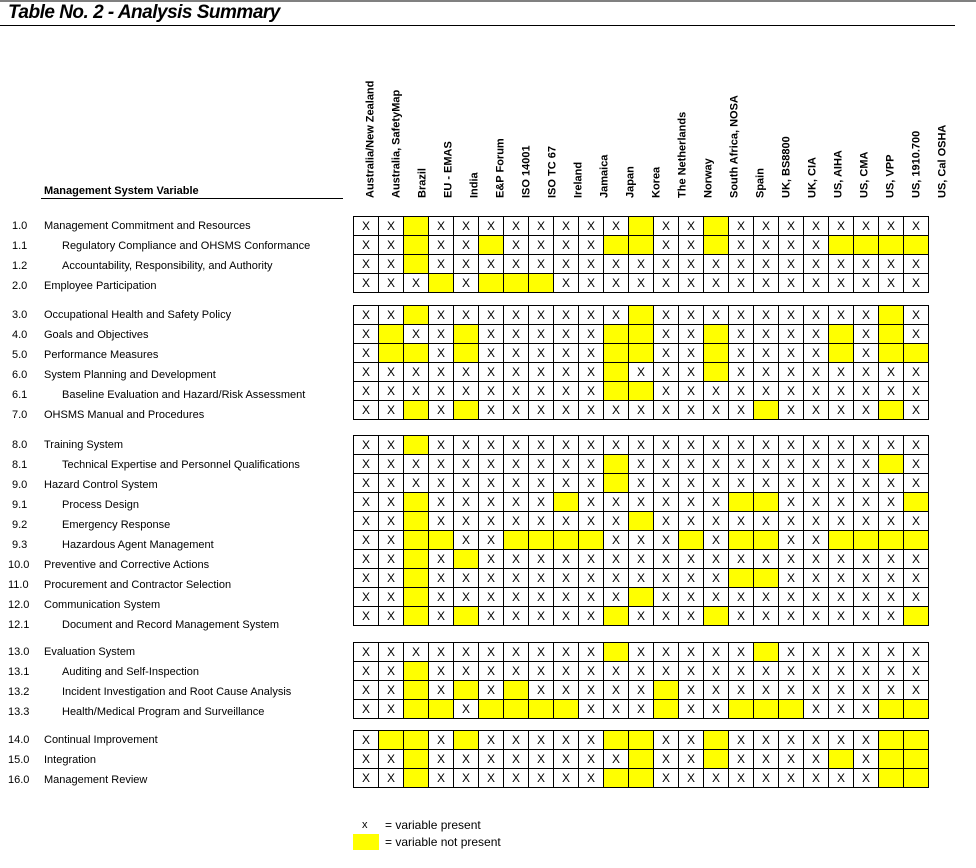 The height and width of the screenshot is (868, 976). What do you see at coordinates (782, 119) in the screenshot?
I see `column-header: UK, BS8800` at bounding box center [782, 119].